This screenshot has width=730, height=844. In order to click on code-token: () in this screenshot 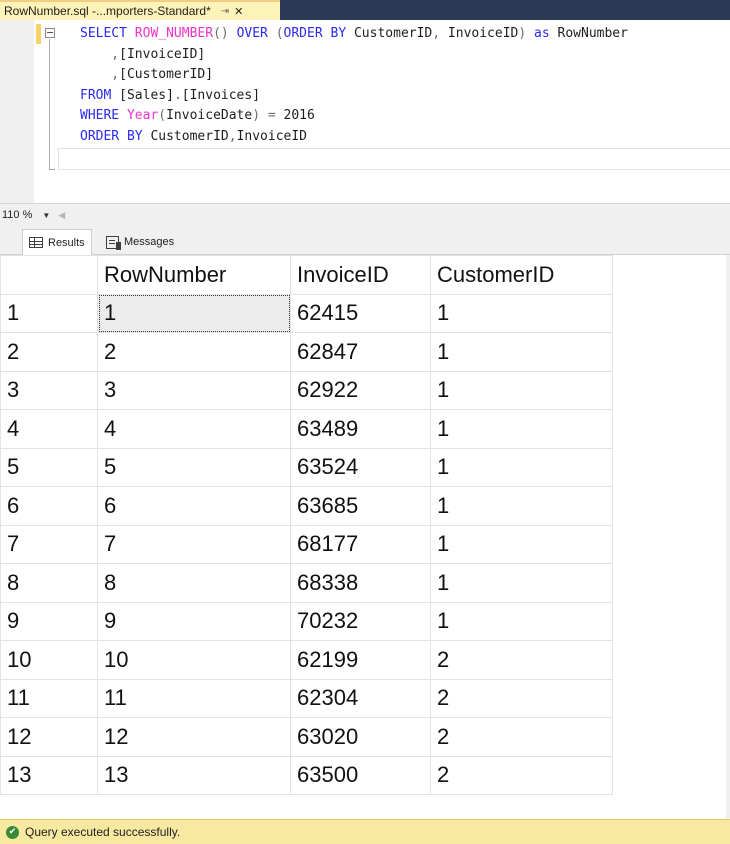, I will do `click(225, 33)`.